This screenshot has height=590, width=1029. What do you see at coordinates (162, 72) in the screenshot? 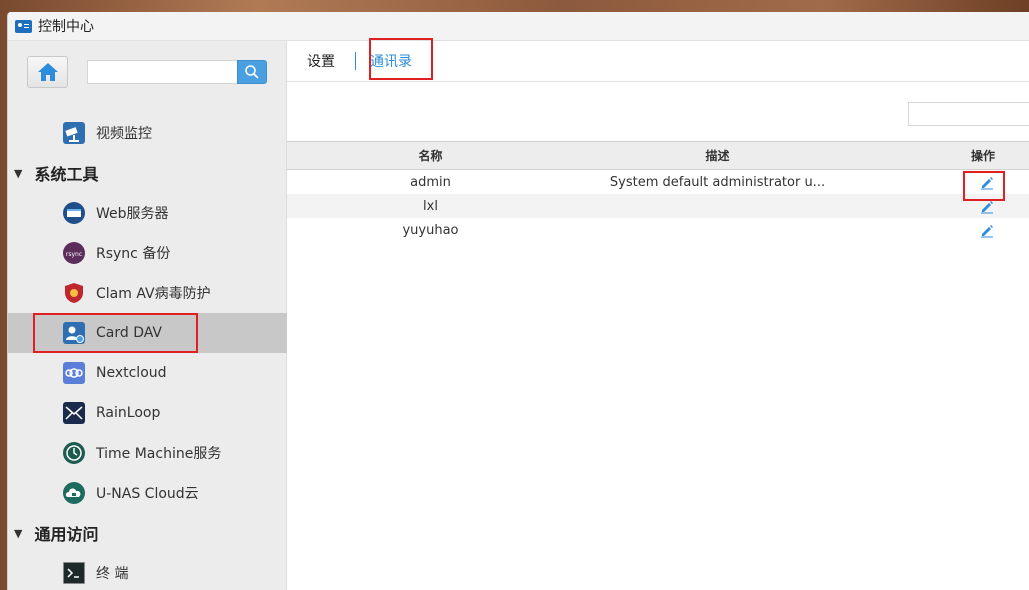
I see `sidebar-search-input` at bounding box center [162, 72].